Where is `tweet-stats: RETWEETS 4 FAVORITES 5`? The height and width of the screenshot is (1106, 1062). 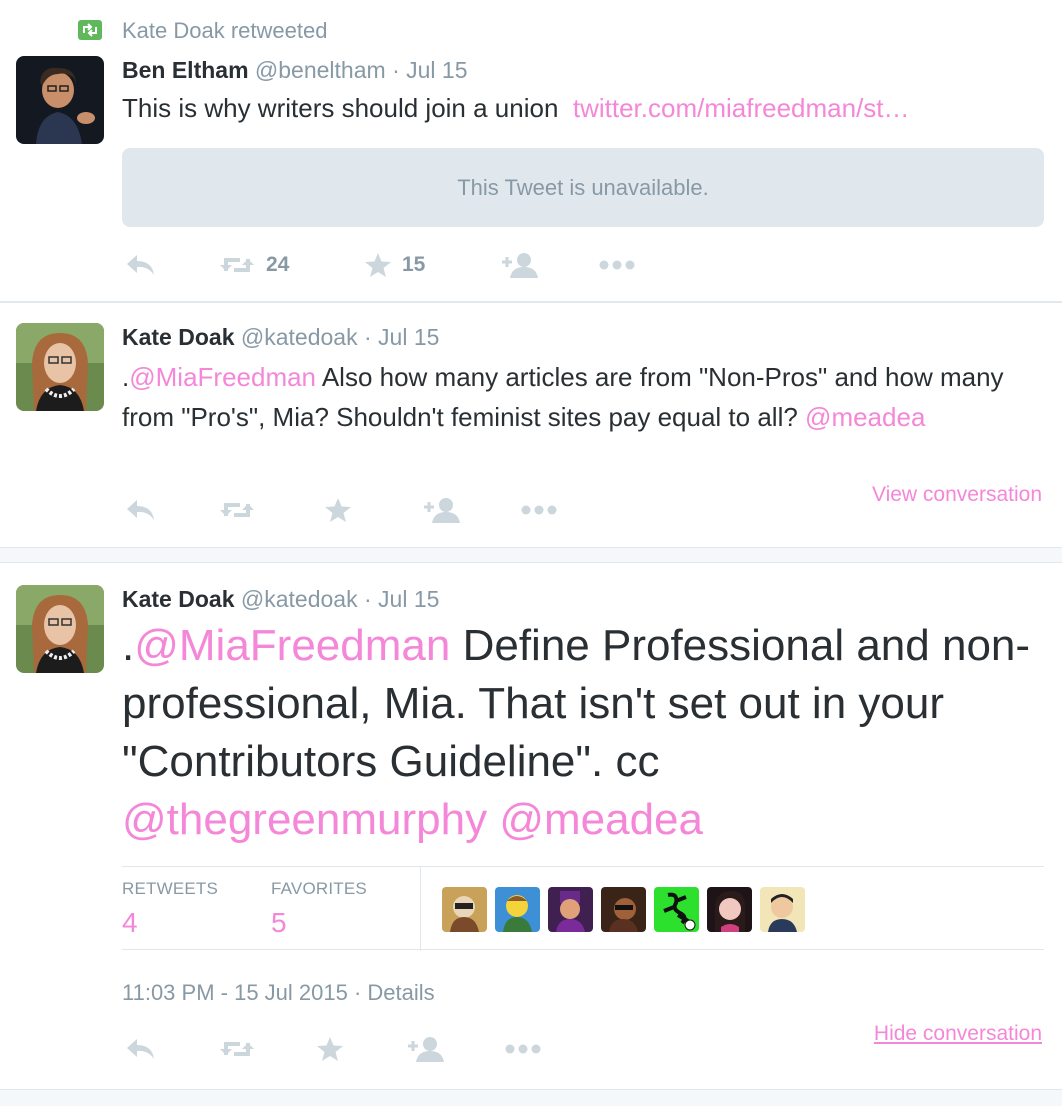
tweet-stats: RETWEETS 4 FAVORITES 5 is located at coordinates (583, 908).